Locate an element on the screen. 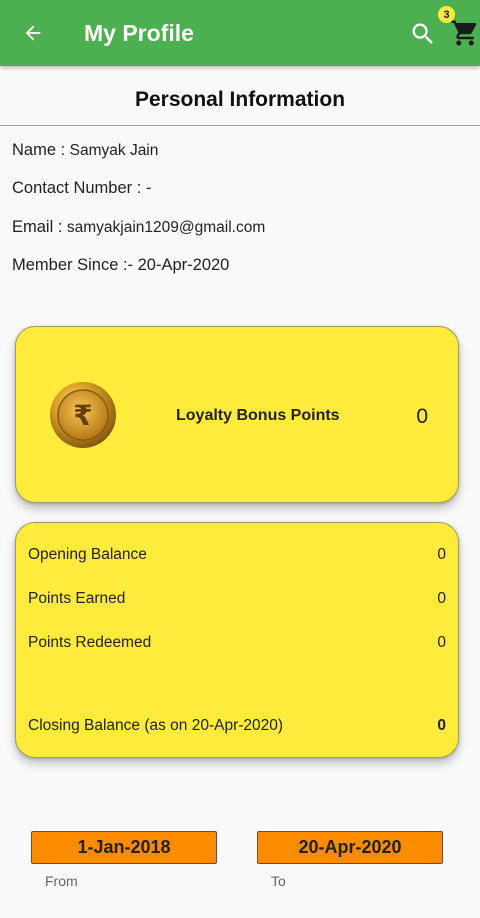  to-date-button: 20-Apr-2020 is located at coordinates (350, 847).